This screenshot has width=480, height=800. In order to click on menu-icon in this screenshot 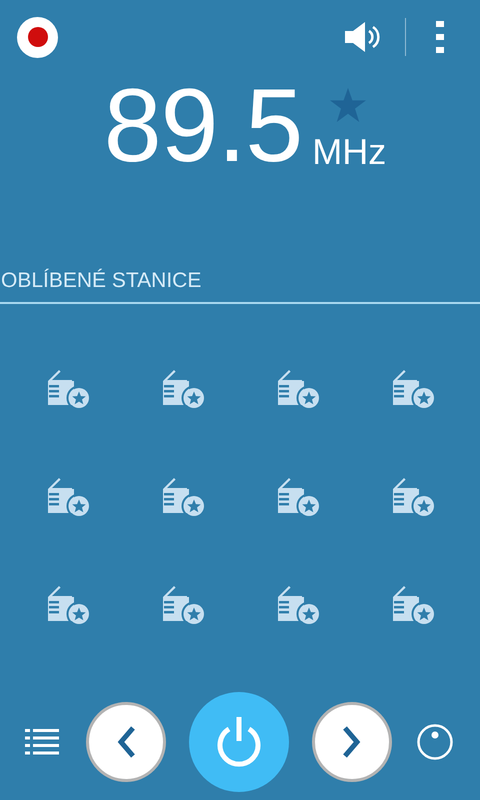, I will do `click(440, 37)`.